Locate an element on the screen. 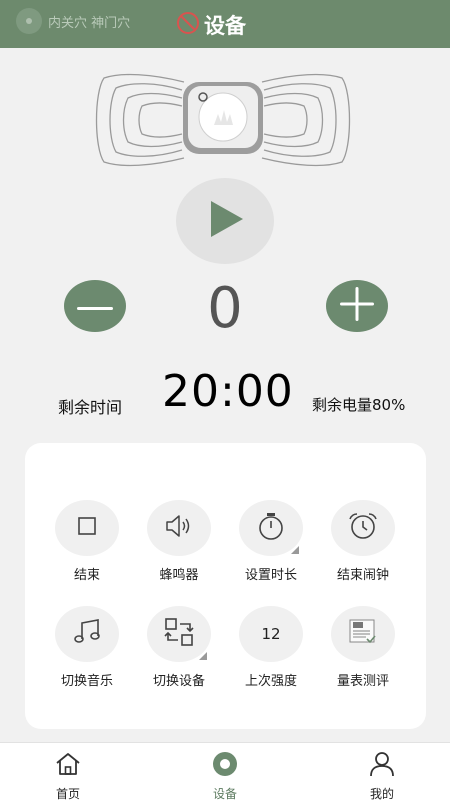 Image resolution: width=450 pixels, height=800 pixels. set-duration-button: 设置时长 is located at coordinates (271, 541).